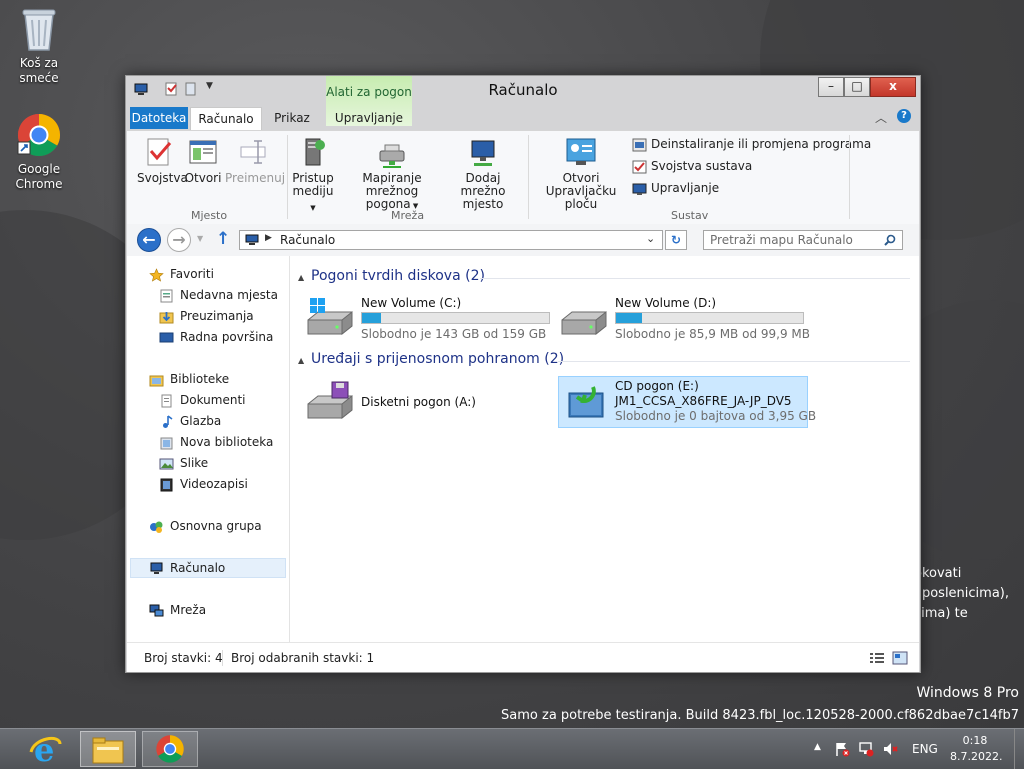 Image resolution: width=1024 pixels, height=769 pixels. Describe the element at coordinates (308, 240) in the screenshot. I see `address-path: Računalo` at that location.